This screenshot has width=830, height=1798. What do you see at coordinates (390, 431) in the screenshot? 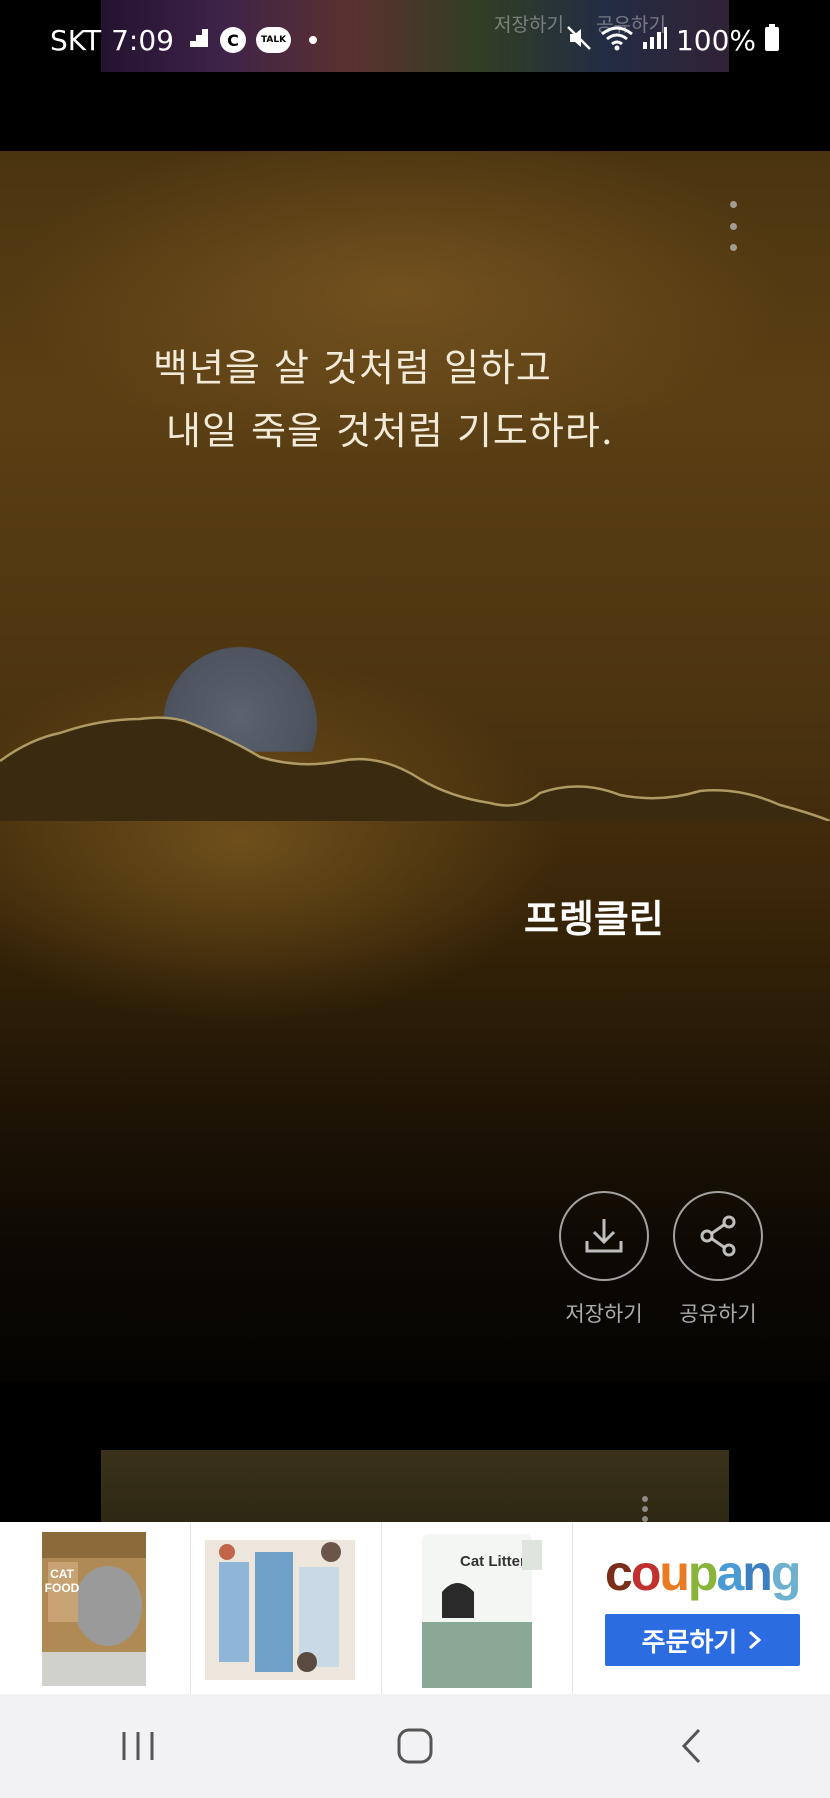
I see `quote-line-2: 내일 죽을 것처럼 기도하라.` at bounding box center [390, 431].